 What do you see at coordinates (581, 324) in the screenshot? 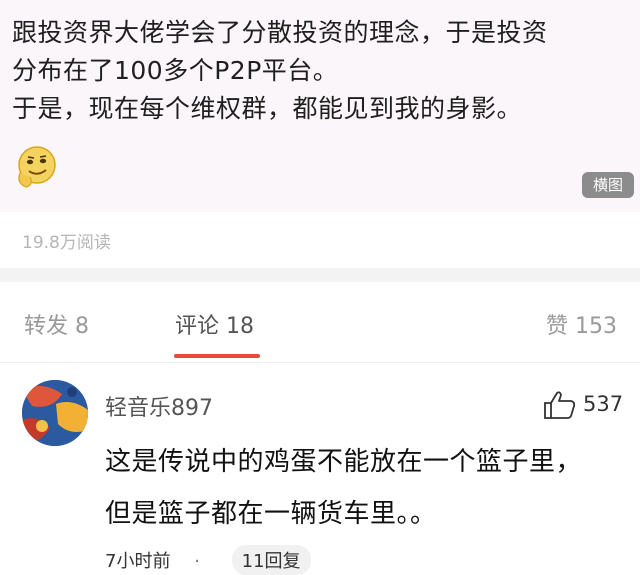
I see `tab-likes: 赞 153` at bounding box center [581, 324].